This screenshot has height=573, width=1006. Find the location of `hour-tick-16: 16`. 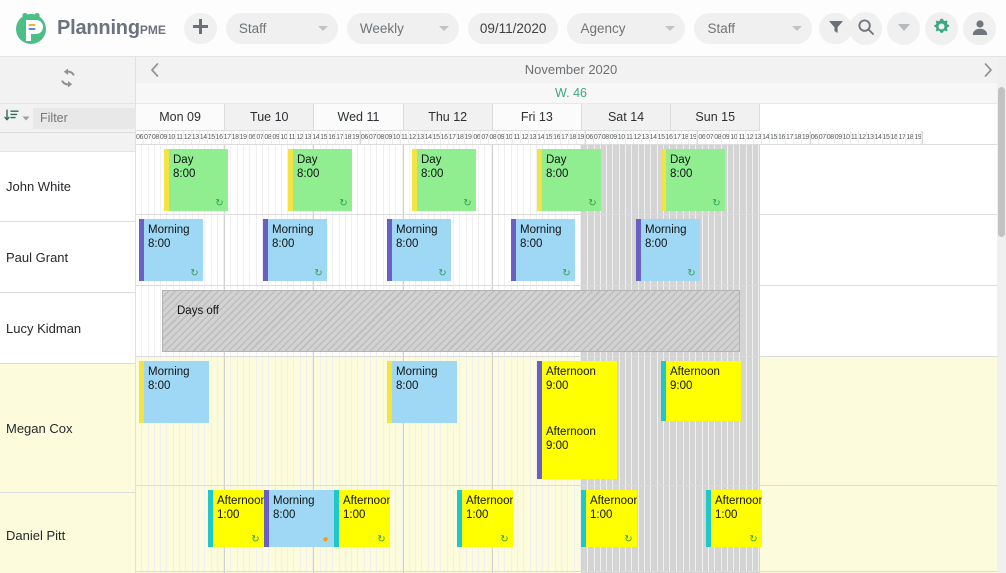

hour-tick-16: 16 is located at coordinates (670, 137).